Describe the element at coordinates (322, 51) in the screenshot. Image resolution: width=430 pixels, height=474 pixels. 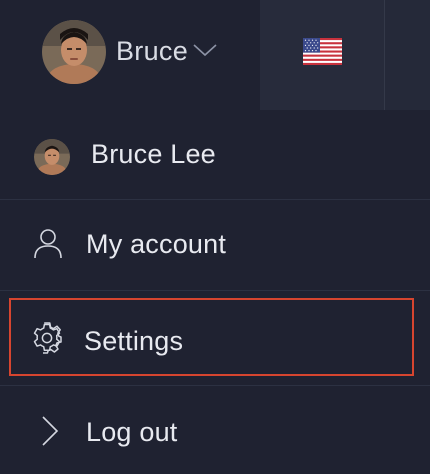
I see `us-flag-icon` at that location.